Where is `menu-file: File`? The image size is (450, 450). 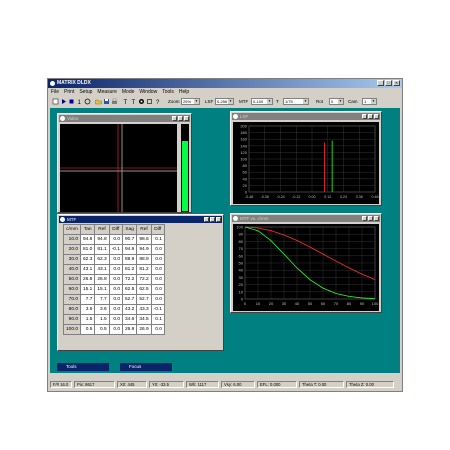 menu-file: File is located at coordinates (55, 92).